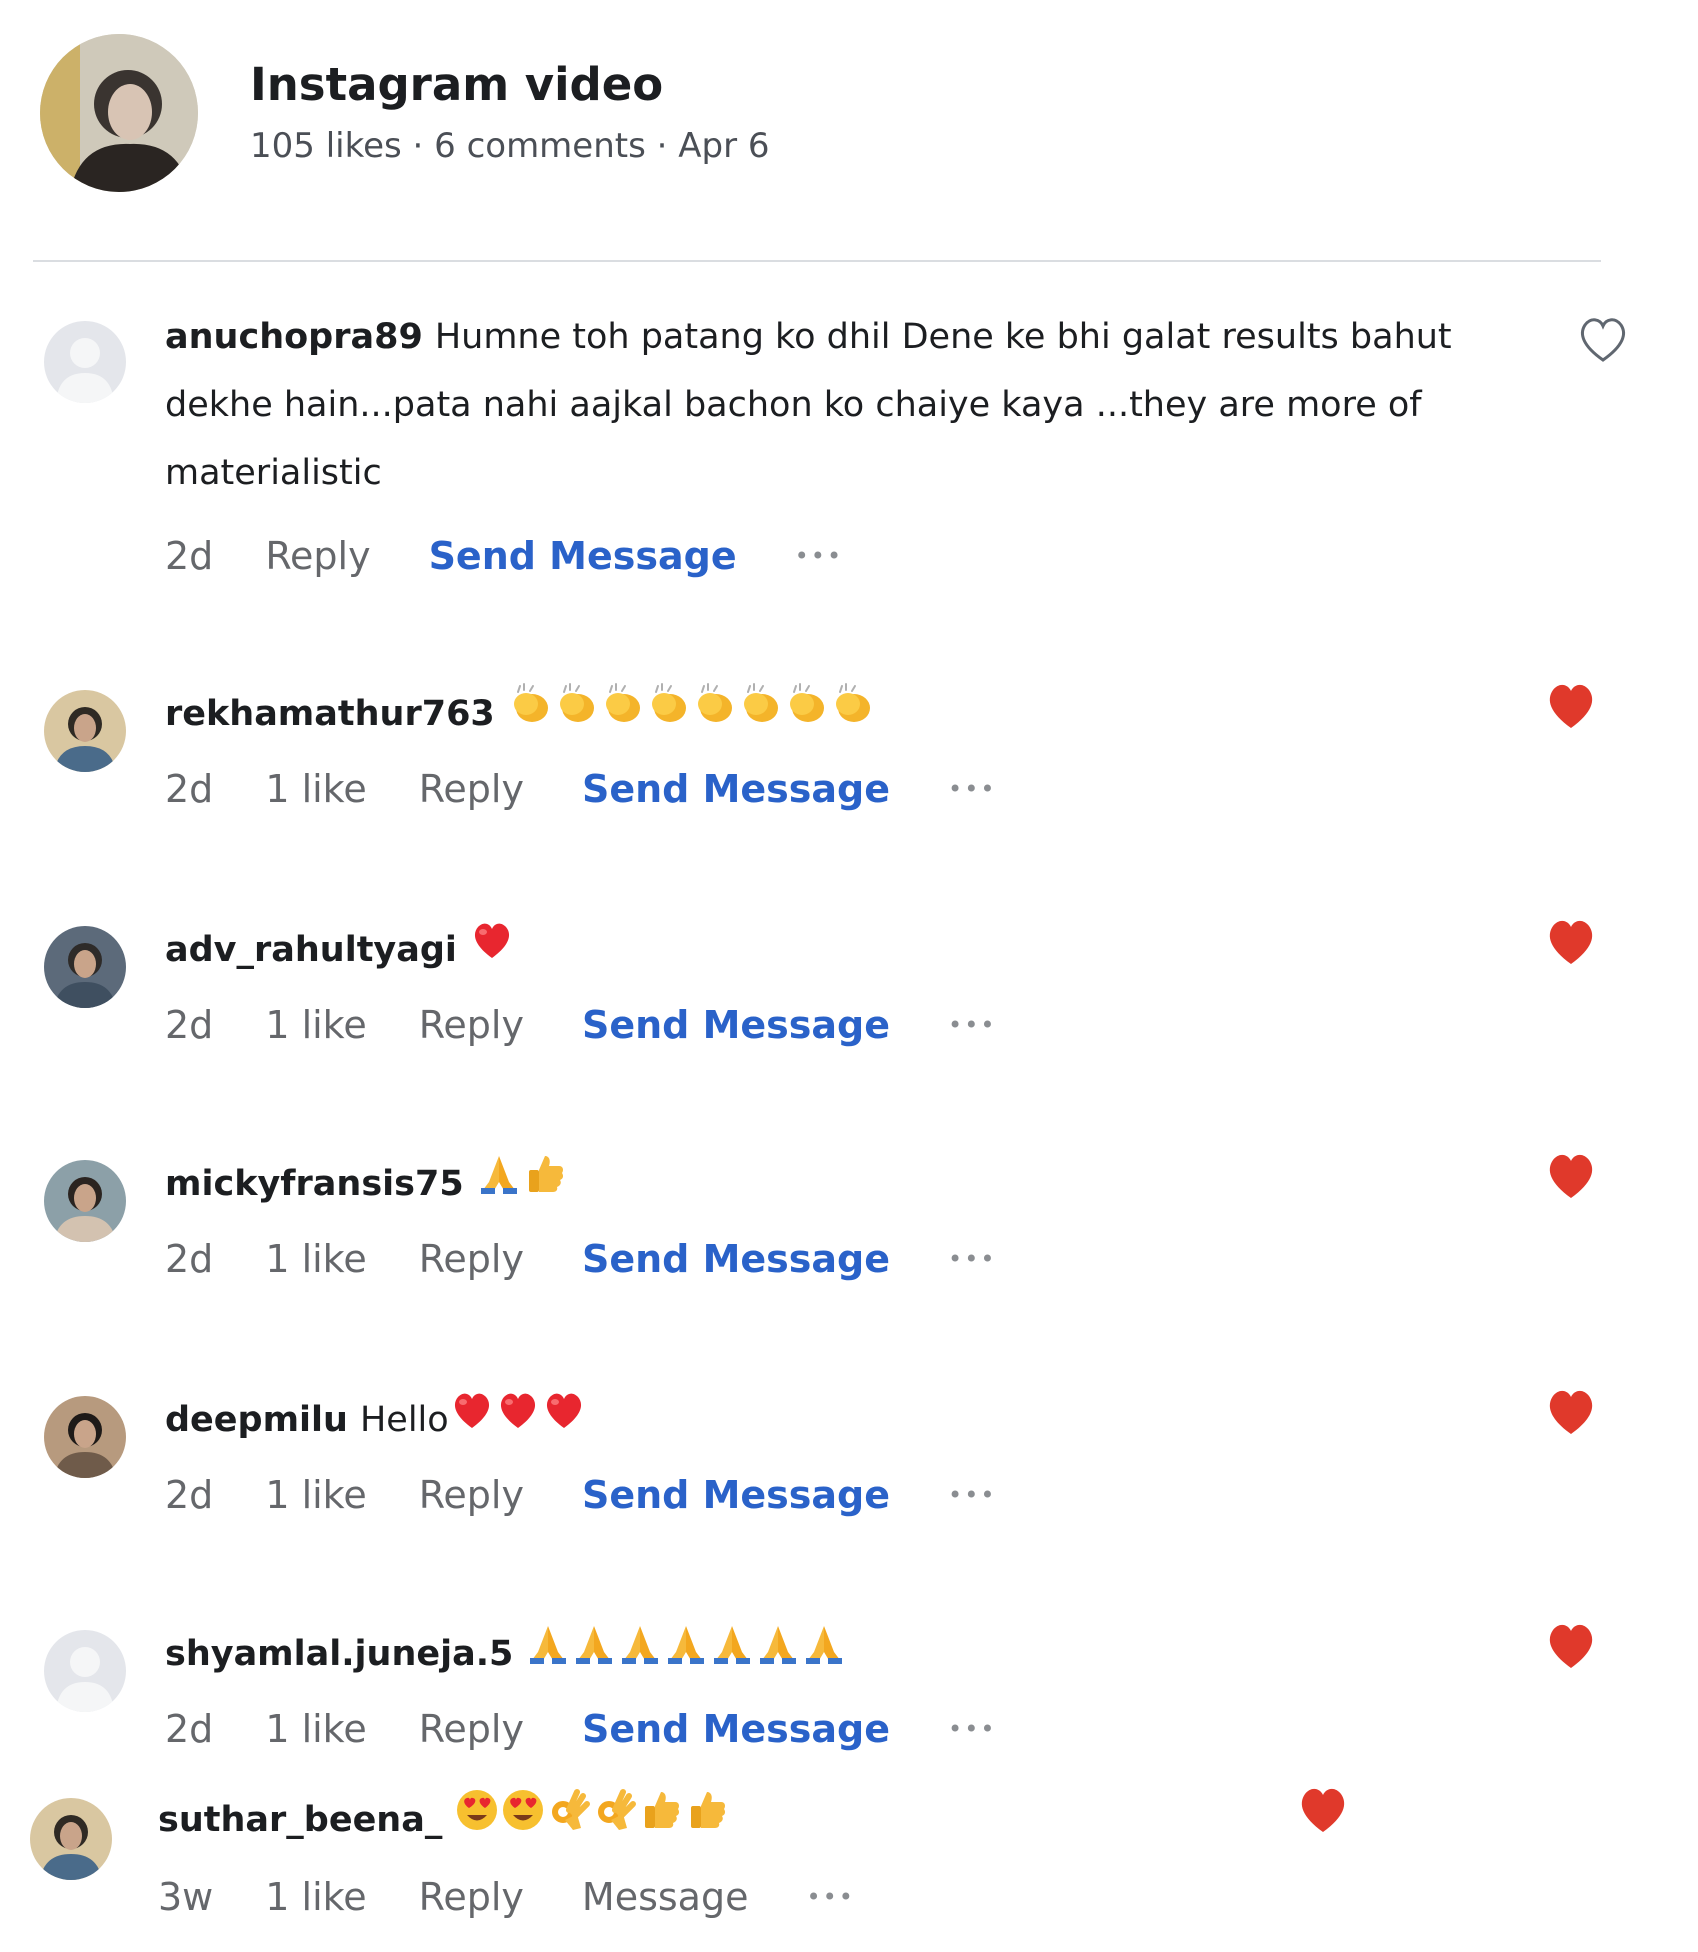 The height and width of the screenshot is (1952, 1698). I want to click on comment-body: deepmilu Hello, so click(855, 1420).